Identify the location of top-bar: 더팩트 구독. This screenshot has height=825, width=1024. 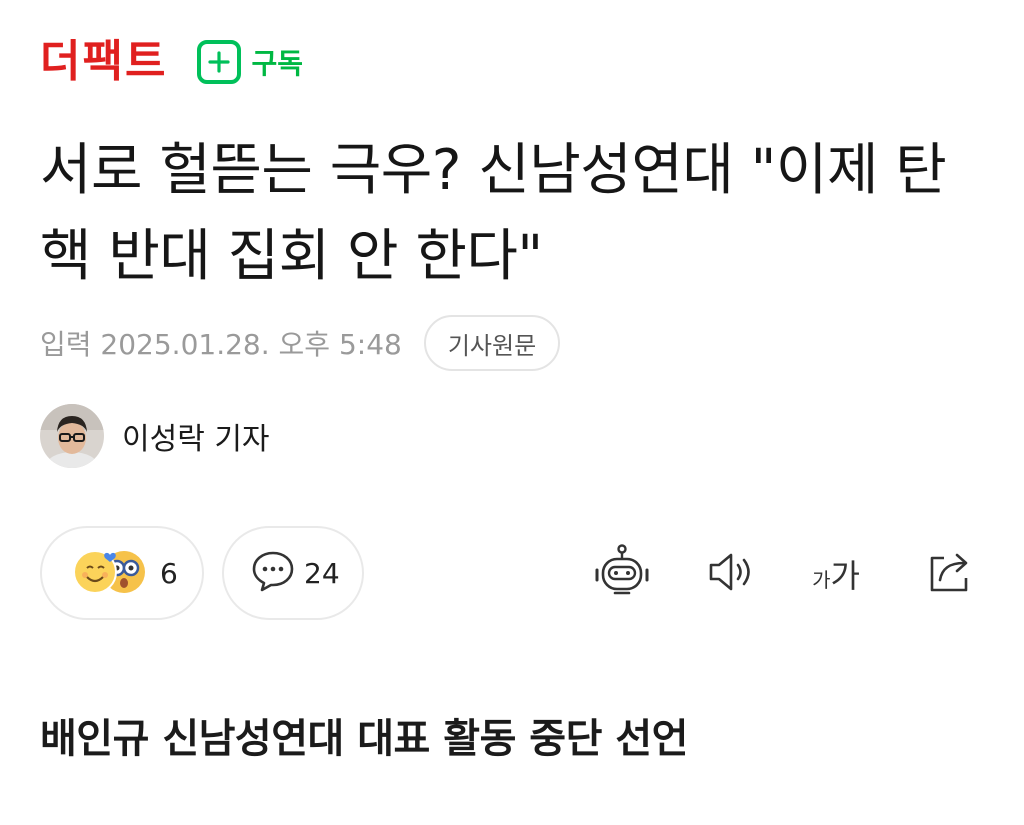
(171, 62).